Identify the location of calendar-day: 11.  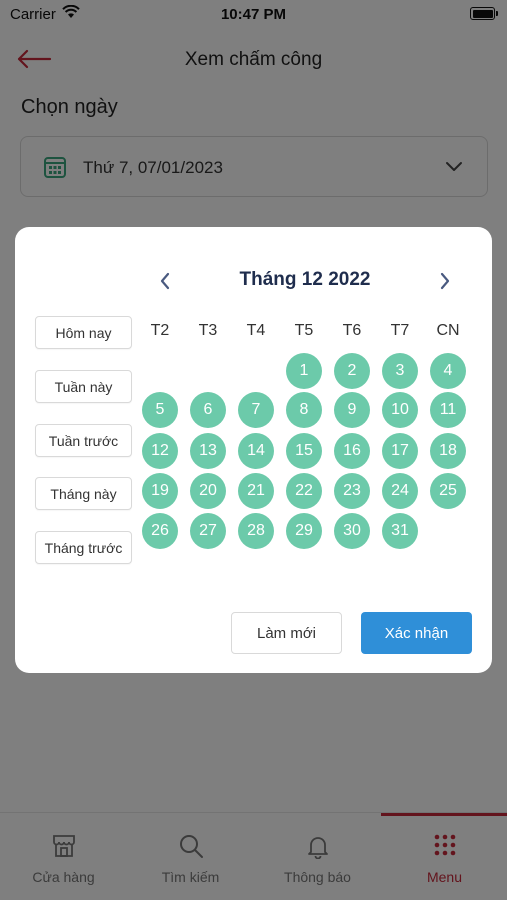
(448, 410).